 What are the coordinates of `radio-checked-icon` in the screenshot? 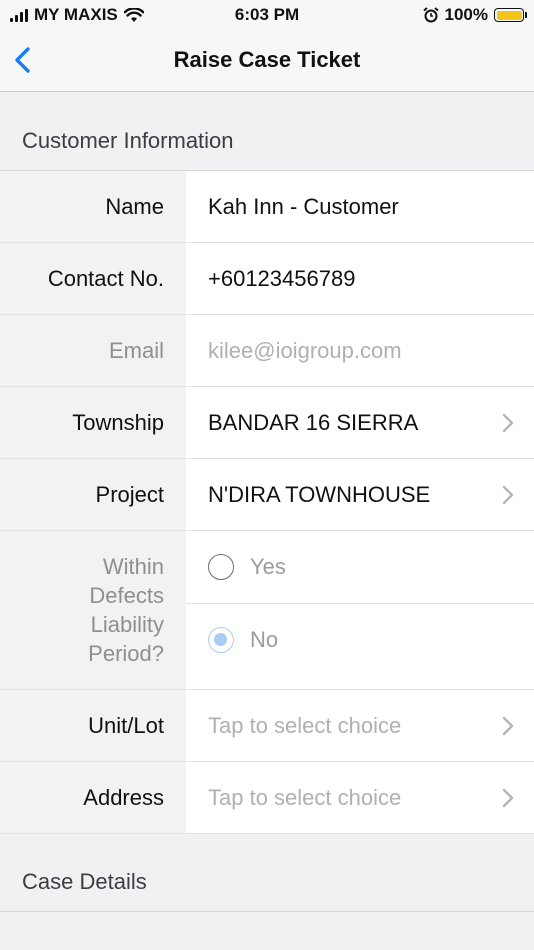 It's located at (221, 639).